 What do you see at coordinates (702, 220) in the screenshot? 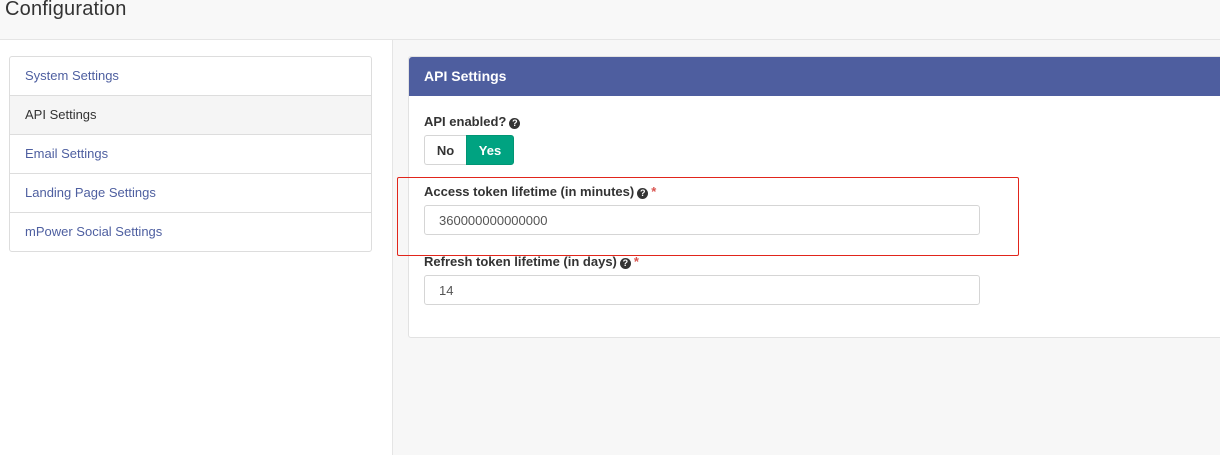
I see `access-token-lifetime-input` at bounding box center [702, 220].